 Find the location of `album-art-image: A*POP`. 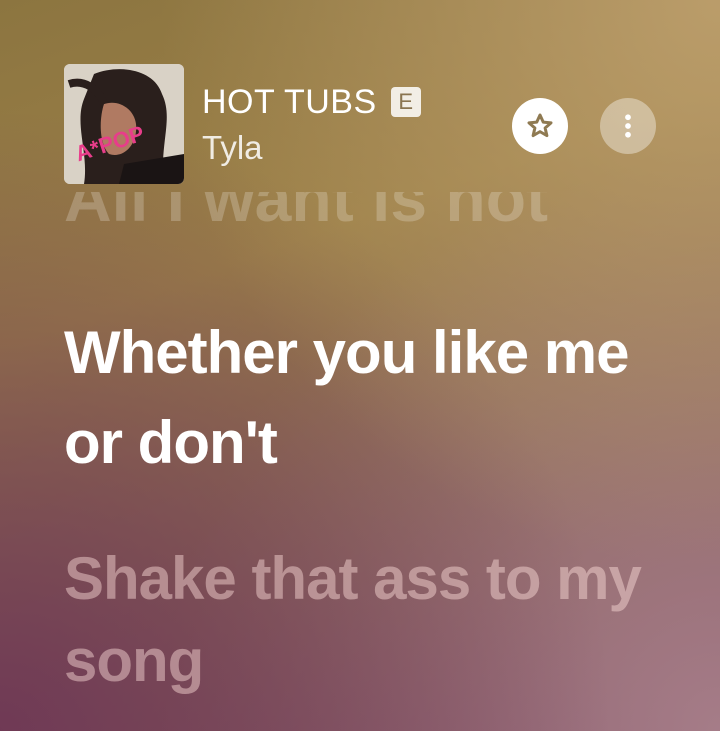

album-art-image: A*POP is located at coordinates (124, 124).